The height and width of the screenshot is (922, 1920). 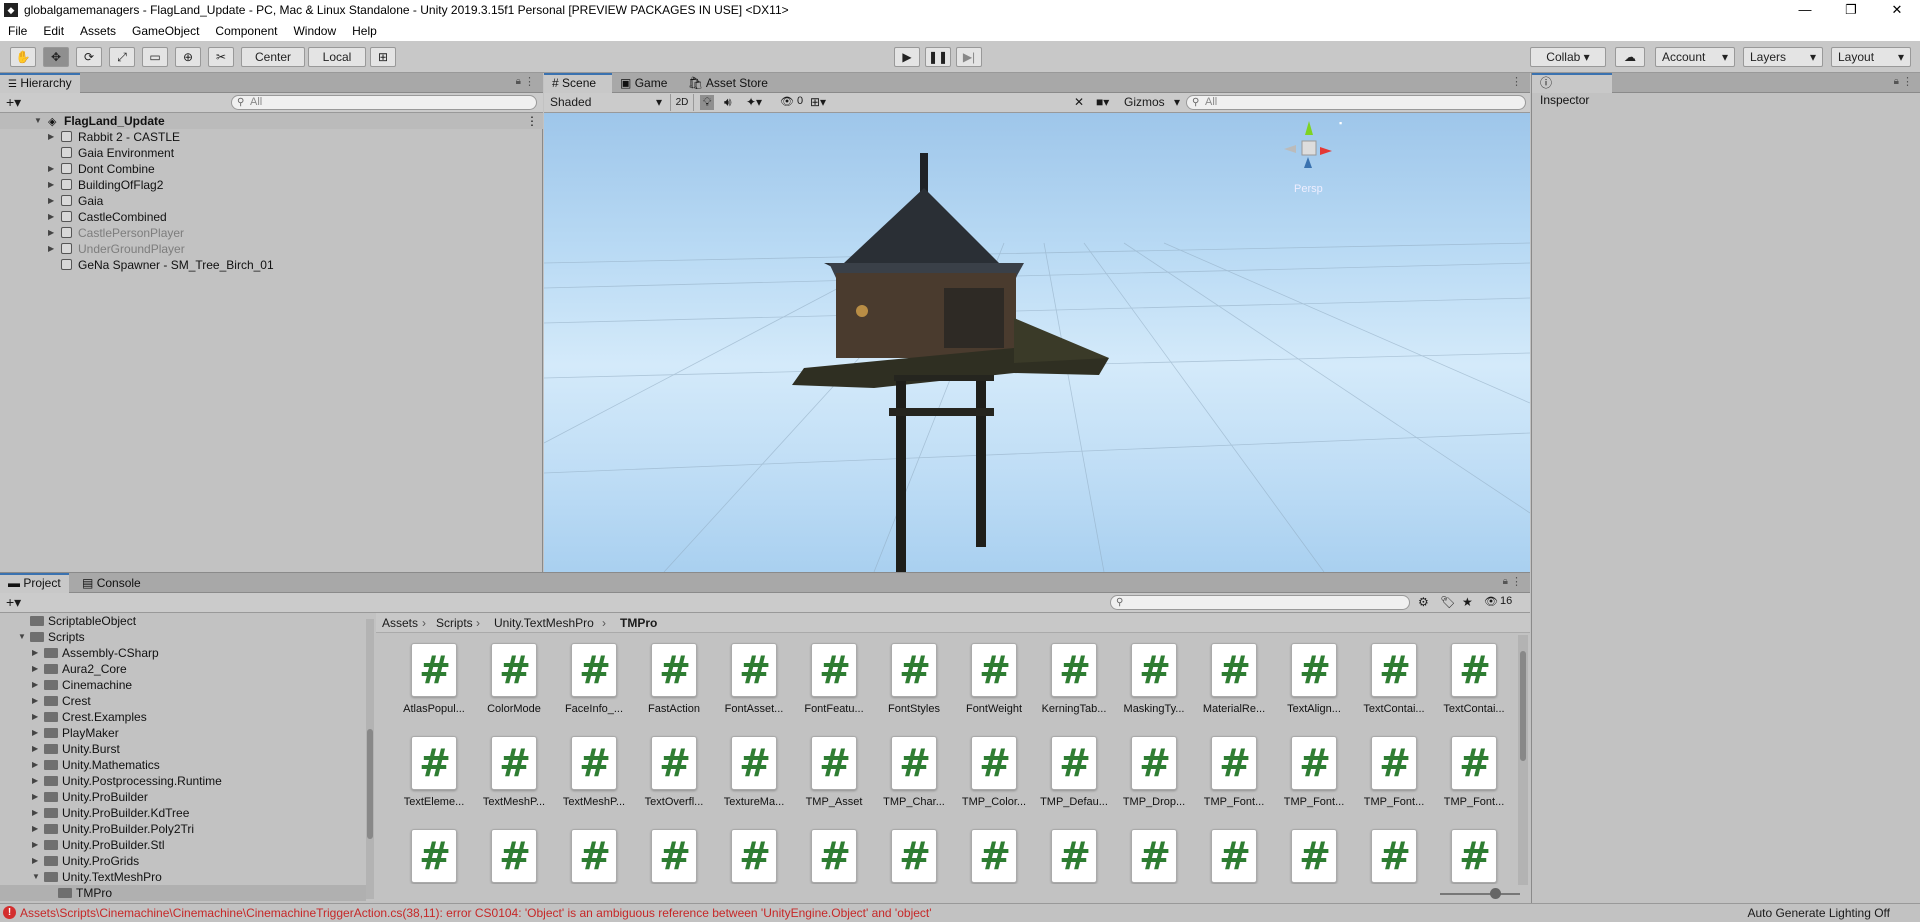 I want to click on hierarchy-item: ▶ Dont Combine, so click(x=271, y=169).